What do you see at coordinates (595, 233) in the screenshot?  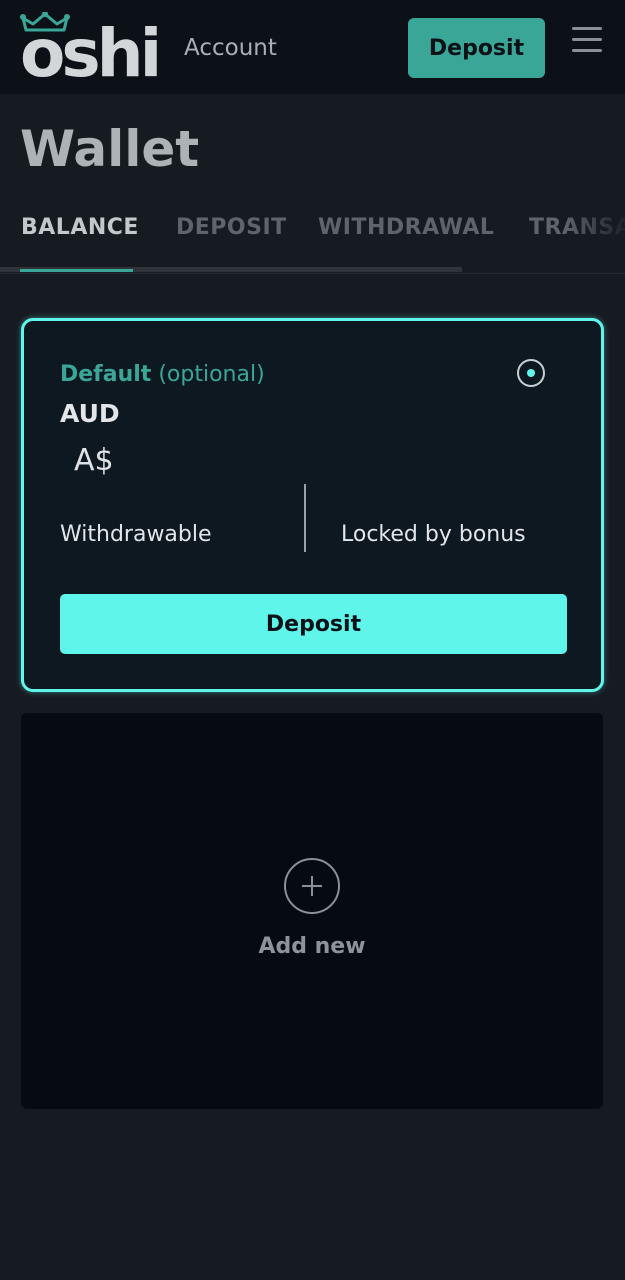 I see `tabs-fade` at bounding box center [595, 233].